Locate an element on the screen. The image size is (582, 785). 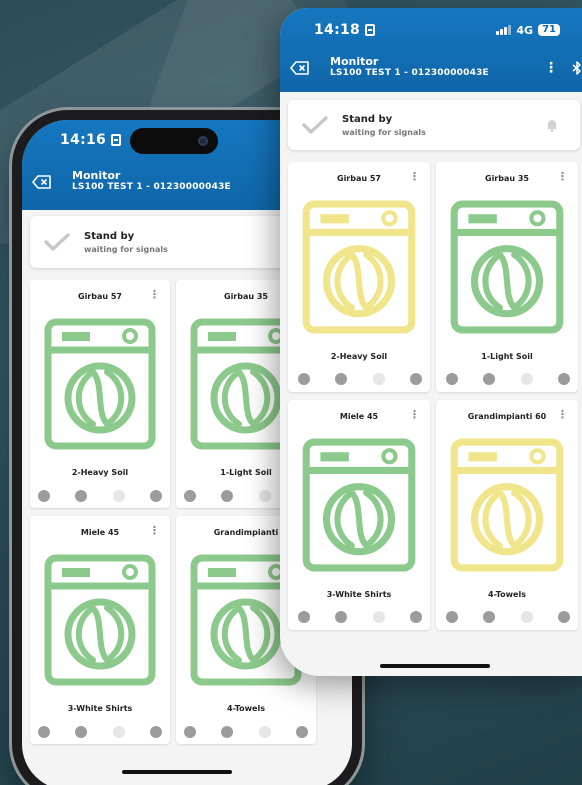
status-time: 14:16 is located at coordinates (83, 140).